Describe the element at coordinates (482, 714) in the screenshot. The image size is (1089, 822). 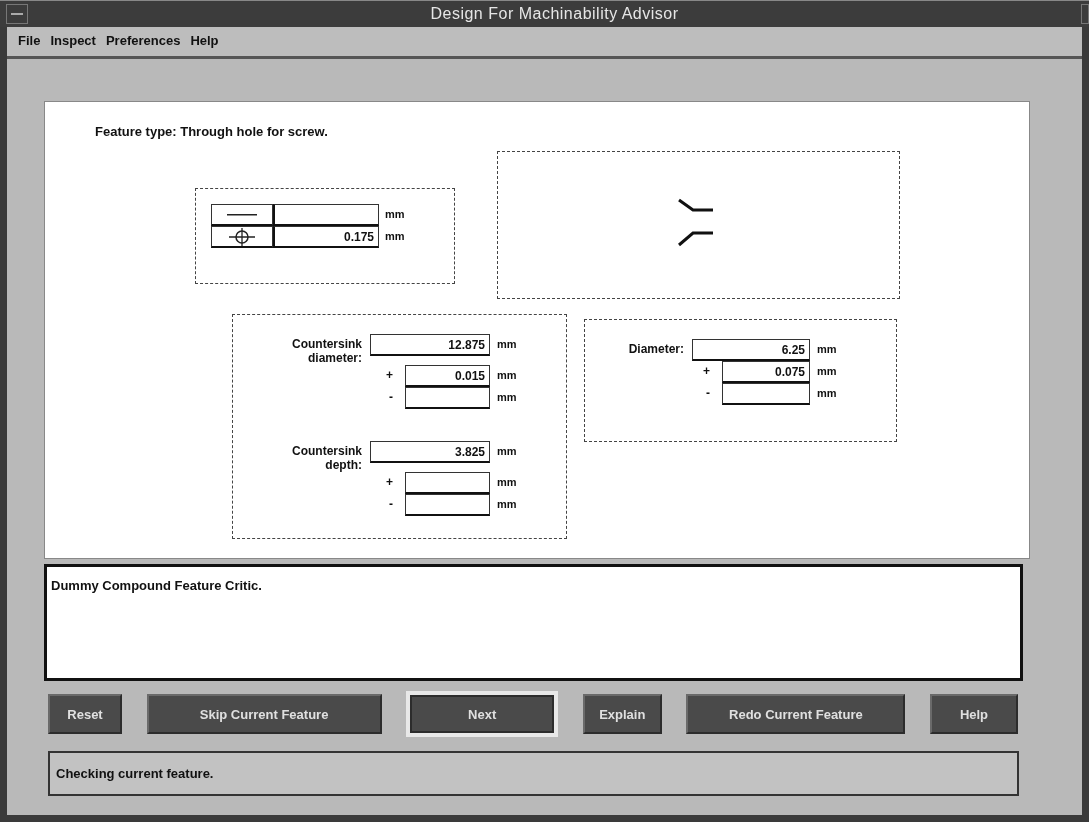
I see `action-button: Next` at that location.